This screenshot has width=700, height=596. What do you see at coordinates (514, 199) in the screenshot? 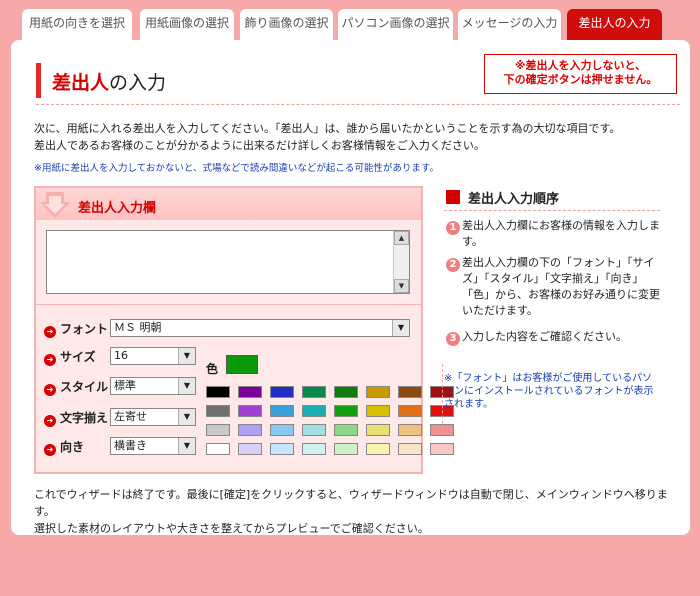
I see `order-title: 差出人入力順序` at bounding box center [514, 199].